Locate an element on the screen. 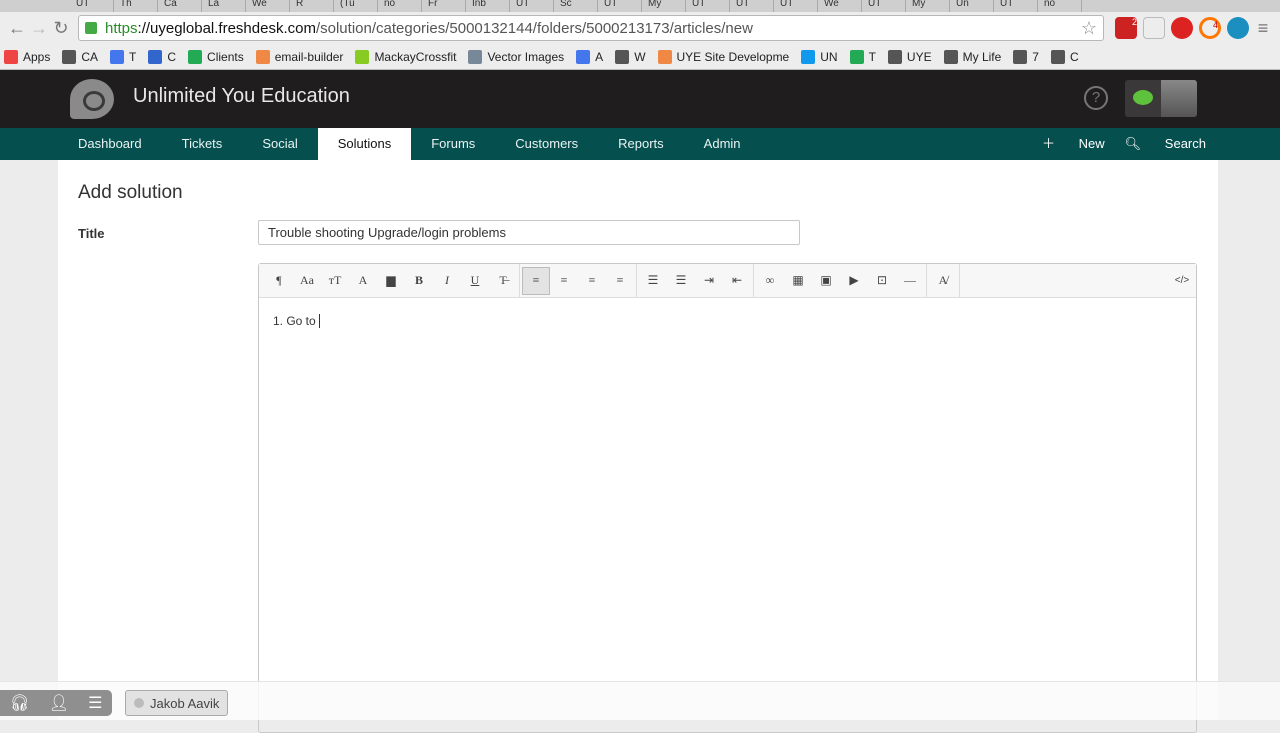 This screenshot has width=1280, height=733. chat-icon is located at coordinates (1143, 97).